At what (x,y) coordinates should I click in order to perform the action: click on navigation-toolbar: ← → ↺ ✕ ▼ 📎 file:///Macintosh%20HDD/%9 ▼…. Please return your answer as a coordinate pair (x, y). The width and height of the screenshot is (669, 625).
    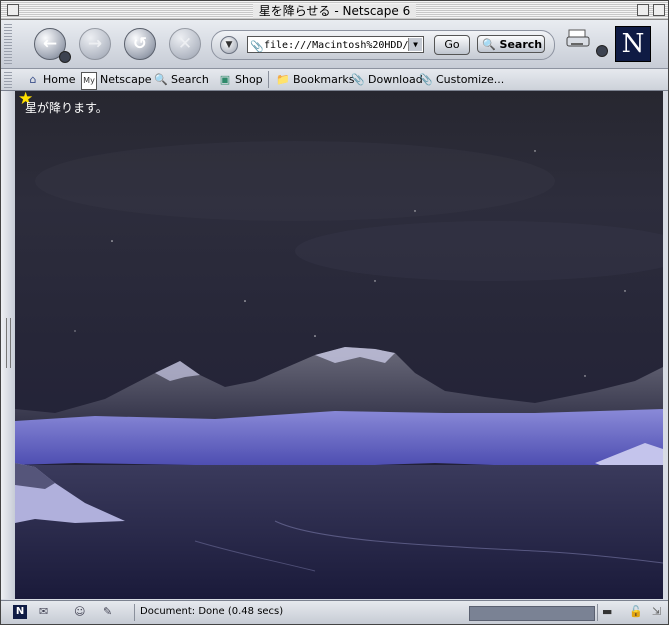
    Looking at the image, I should click on (334, 44).